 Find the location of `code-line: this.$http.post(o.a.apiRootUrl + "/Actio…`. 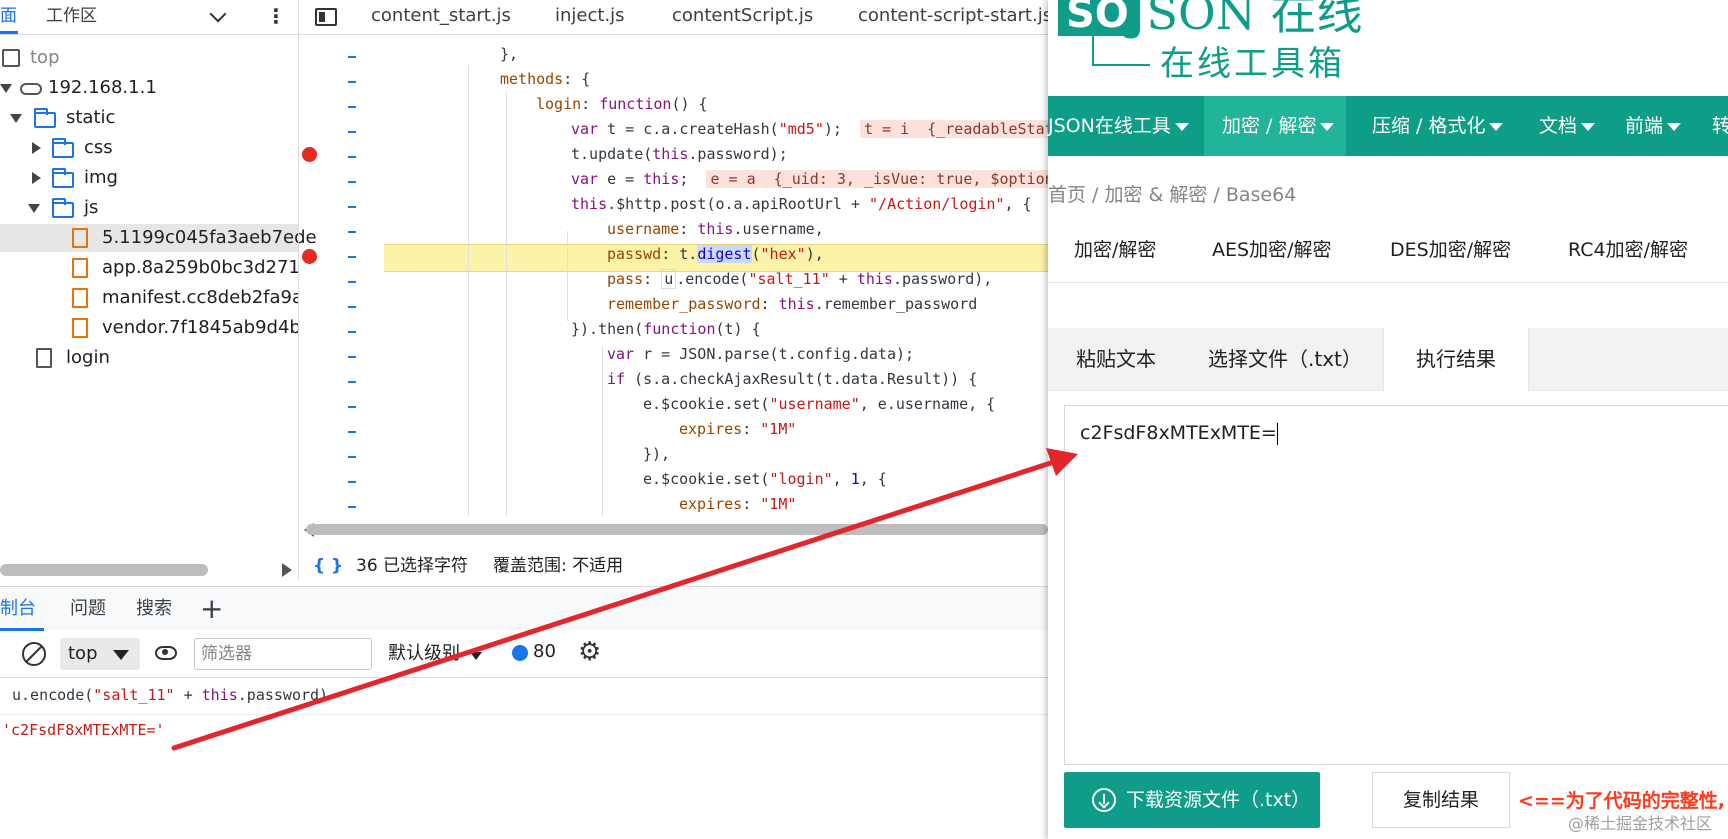

code-line: this.$http.post(o.a.apiRootUrl + "/Actio… is located at coordinates (801, 204).